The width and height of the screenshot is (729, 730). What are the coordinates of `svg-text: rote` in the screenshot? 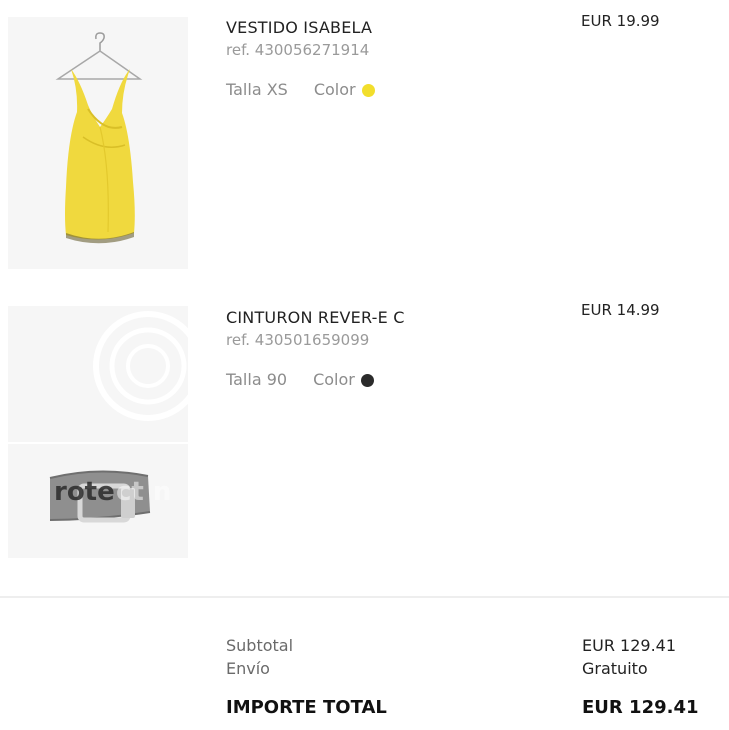 It's located at (84, 492).